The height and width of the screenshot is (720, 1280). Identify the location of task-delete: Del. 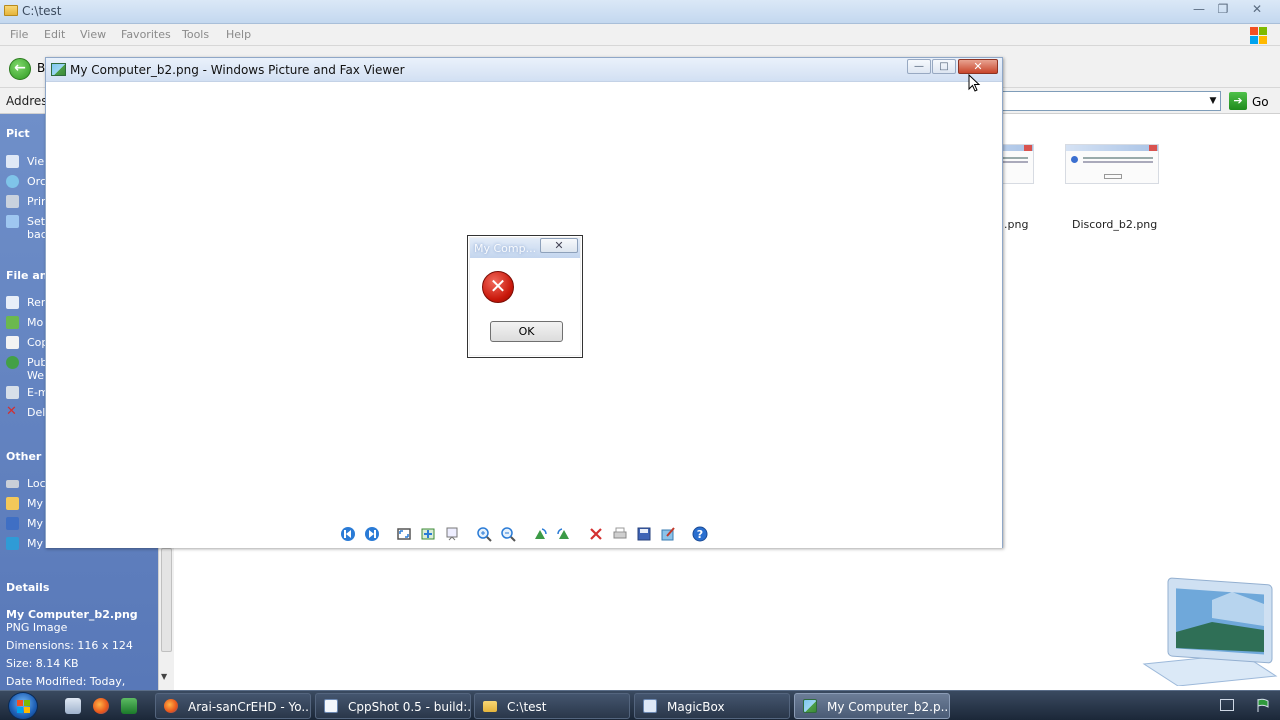
(36, 412).